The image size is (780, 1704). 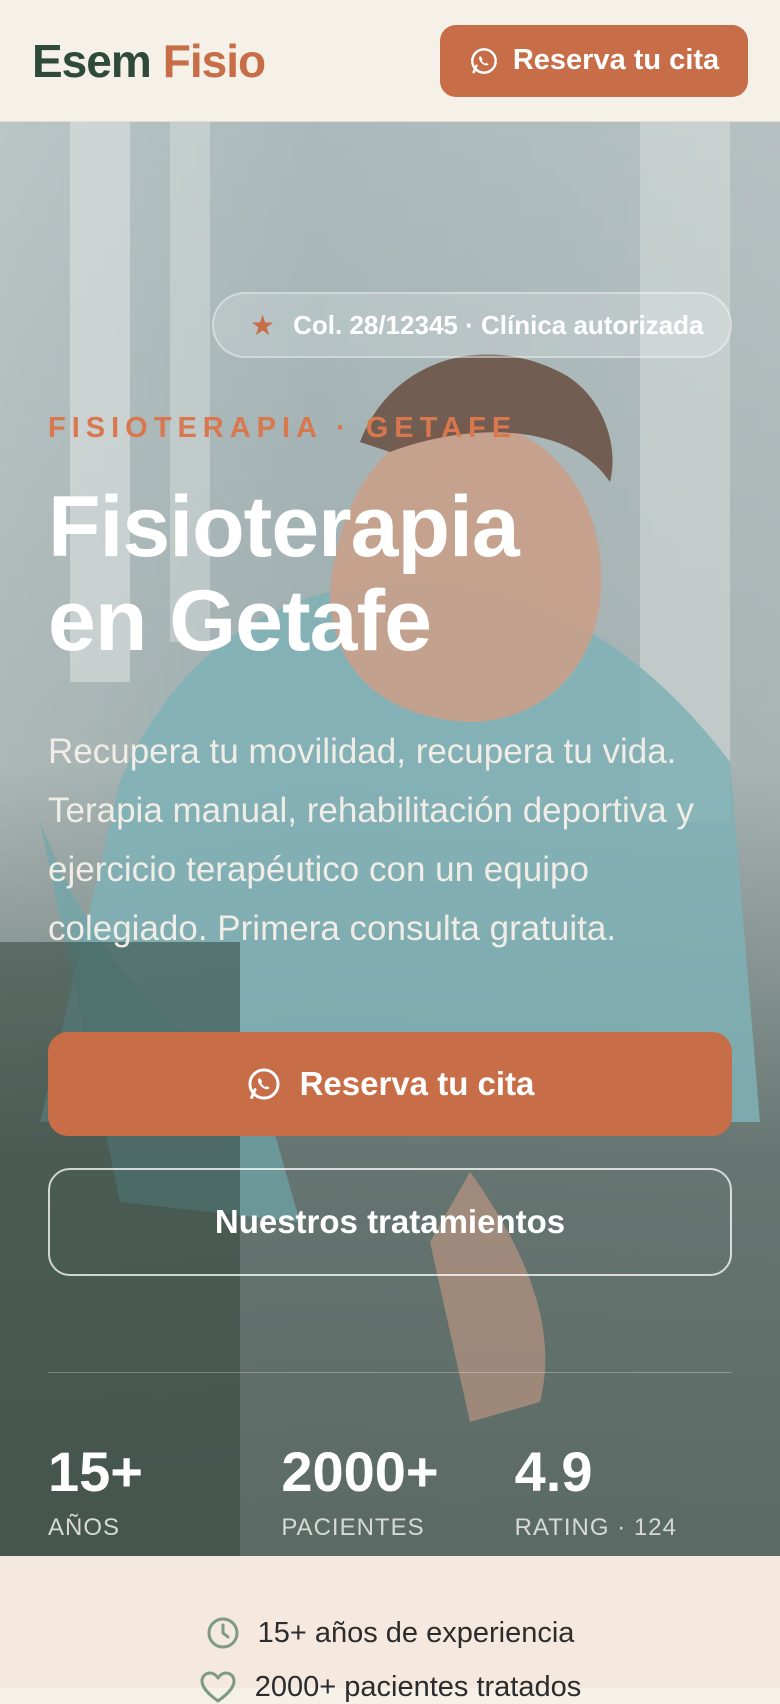 I want to click on header-booking-button: Reserva tu cita, so click(x=594, y=60).